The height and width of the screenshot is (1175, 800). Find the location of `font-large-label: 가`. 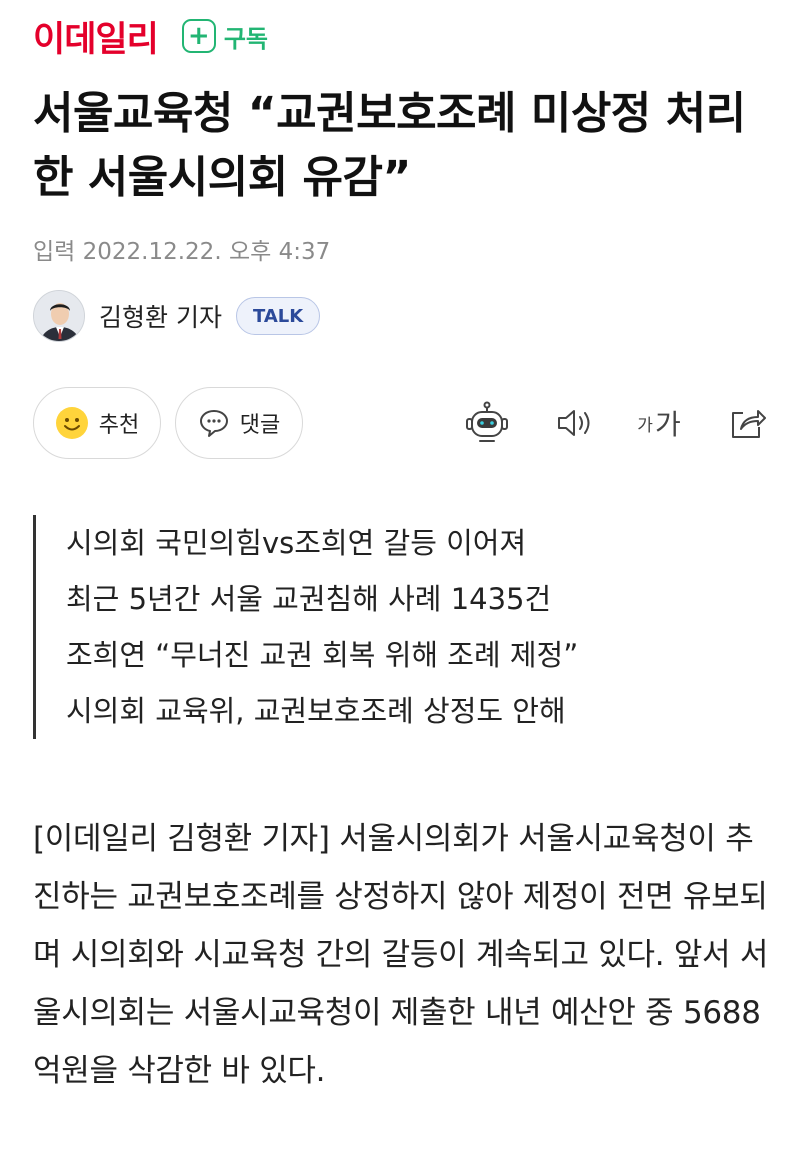

font-large-label: 가 is located at coordinates (667, 424).